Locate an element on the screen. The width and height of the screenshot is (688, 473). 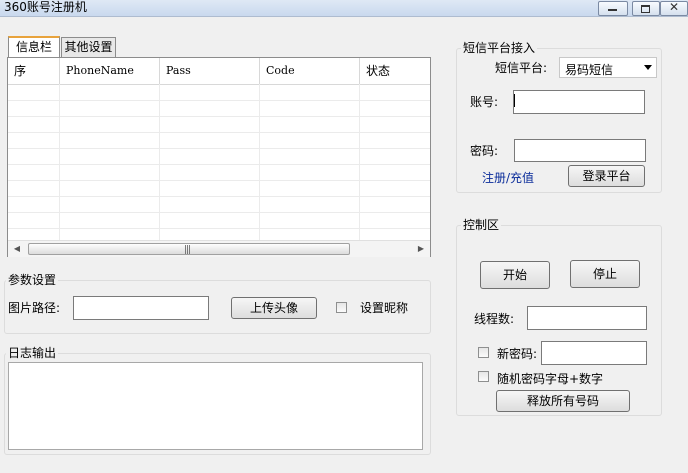
new-password-input is located at coordinates (594, 353).